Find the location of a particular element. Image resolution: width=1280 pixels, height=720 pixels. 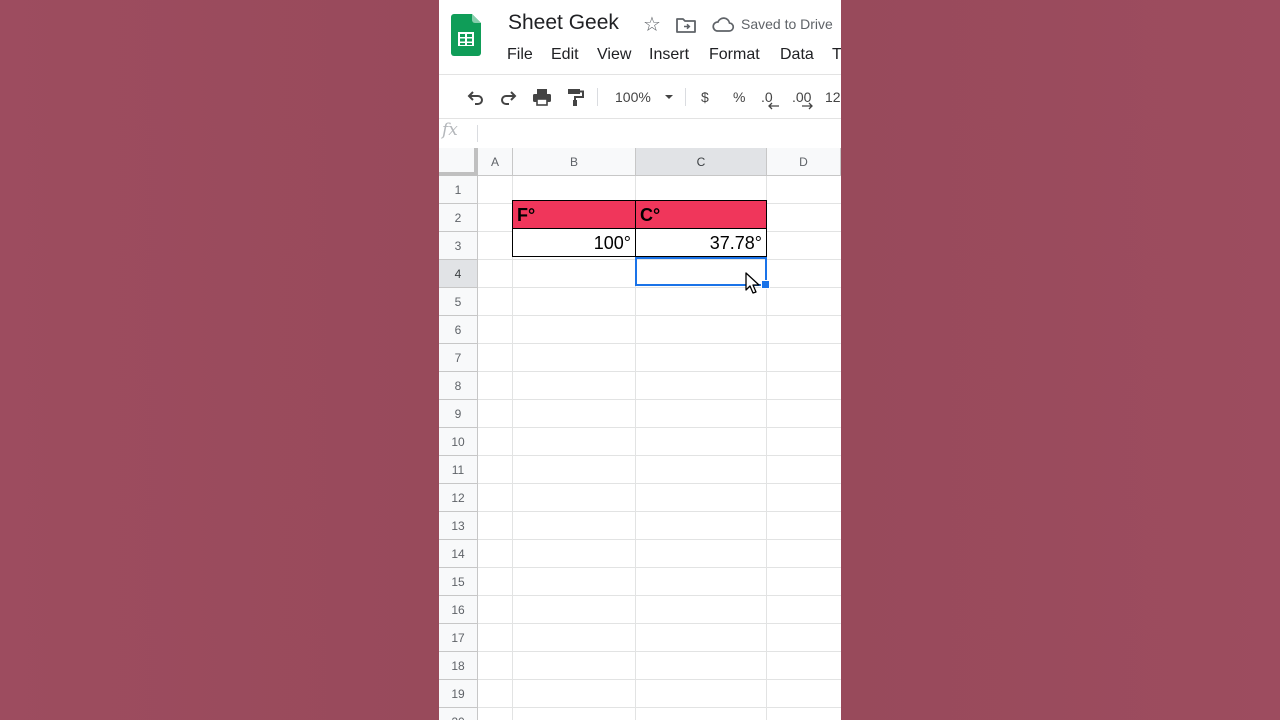

column-header-a: A is located at coordinates (495, 162).